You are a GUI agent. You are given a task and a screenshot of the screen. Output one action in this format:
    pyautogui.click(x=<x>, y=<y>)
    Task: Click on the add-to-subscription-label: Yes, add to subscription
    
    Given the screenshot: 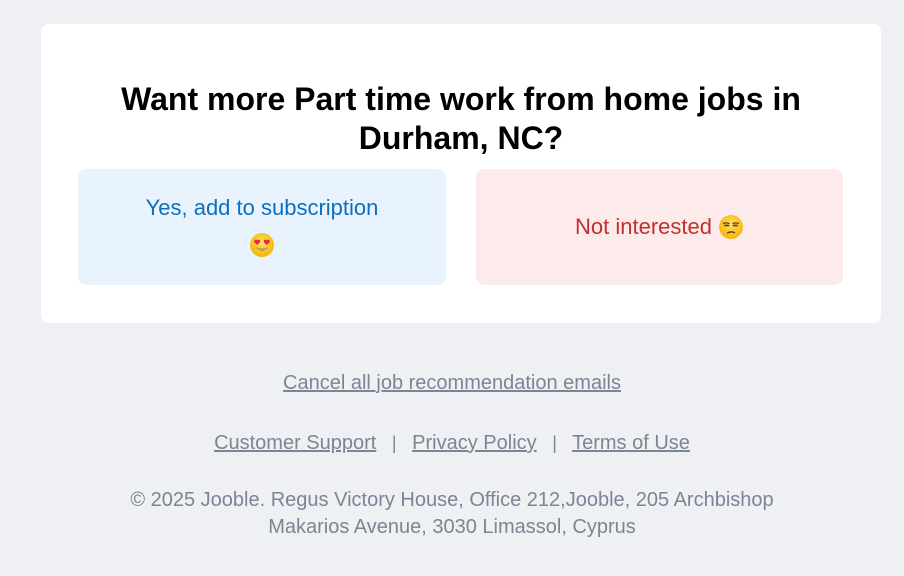 What is the action you would take?
    pyautogui.click(x=262, y=207)
    